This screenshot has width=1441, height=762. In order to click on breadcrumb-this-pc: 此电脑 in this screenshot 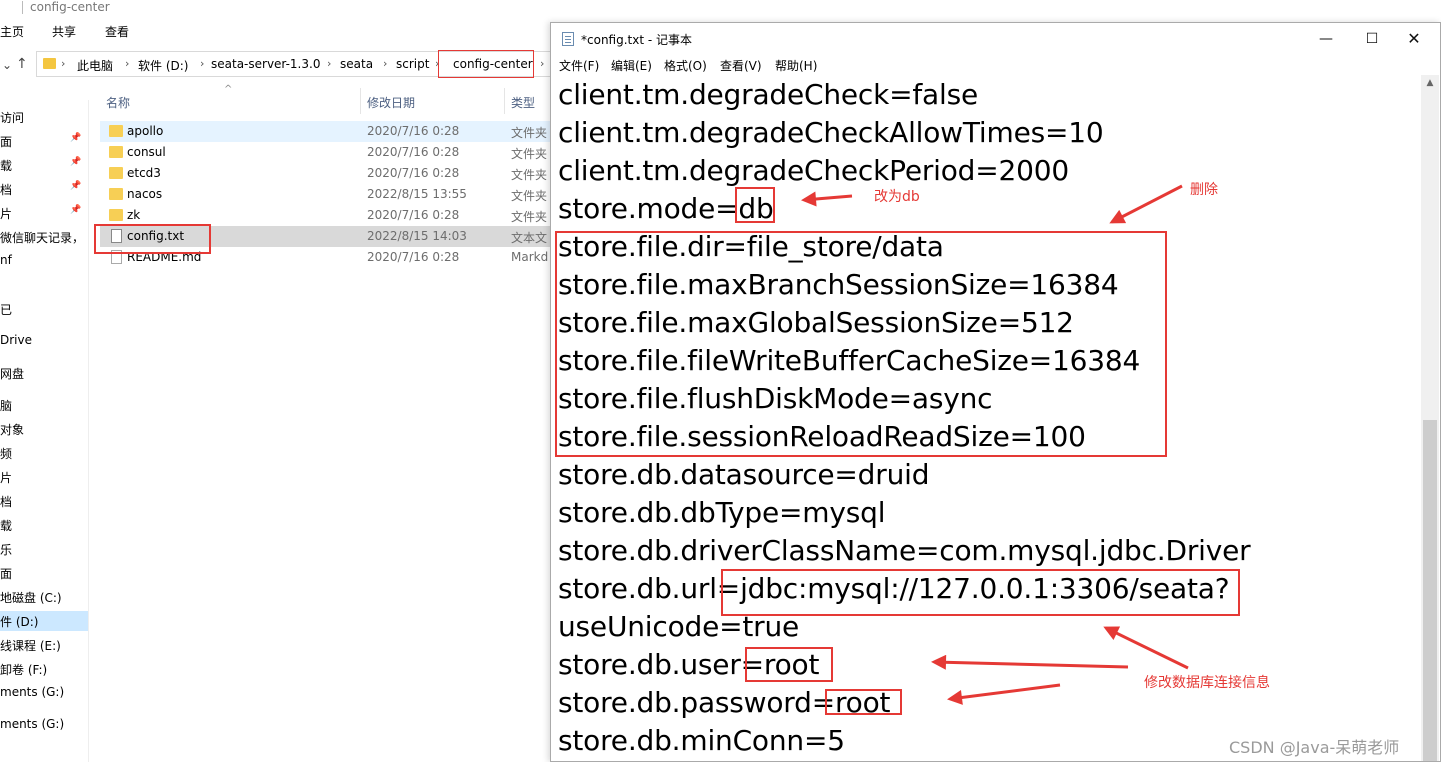, I will do `click(95, 65)`.